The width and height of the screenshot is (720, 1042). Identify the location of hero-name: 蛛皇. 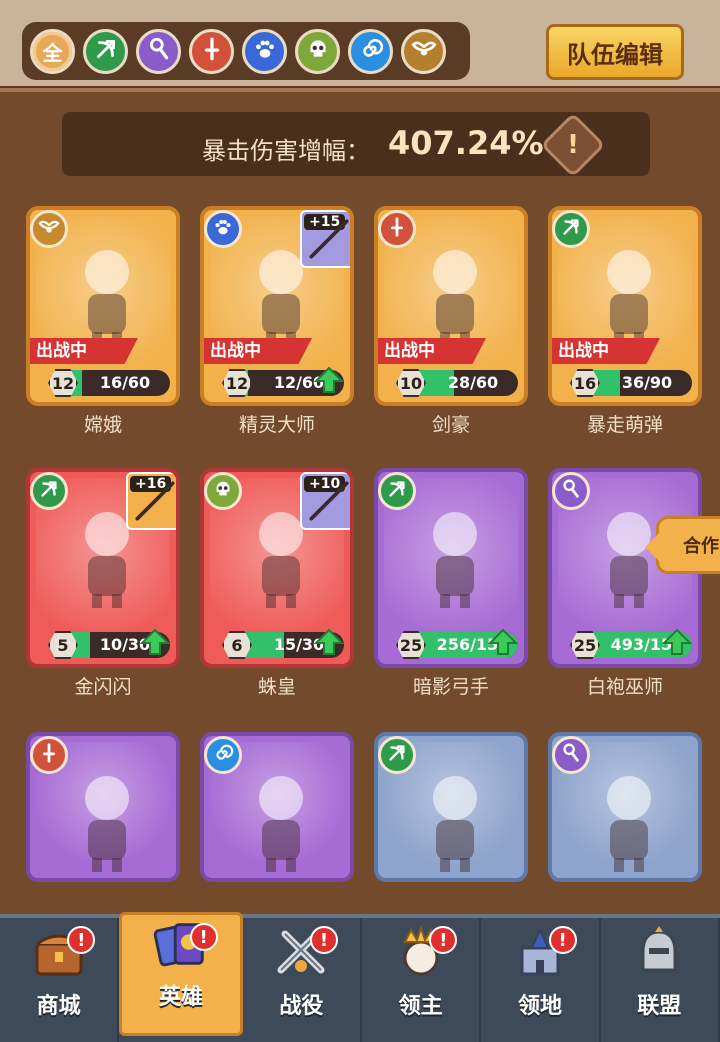
(276, 687).